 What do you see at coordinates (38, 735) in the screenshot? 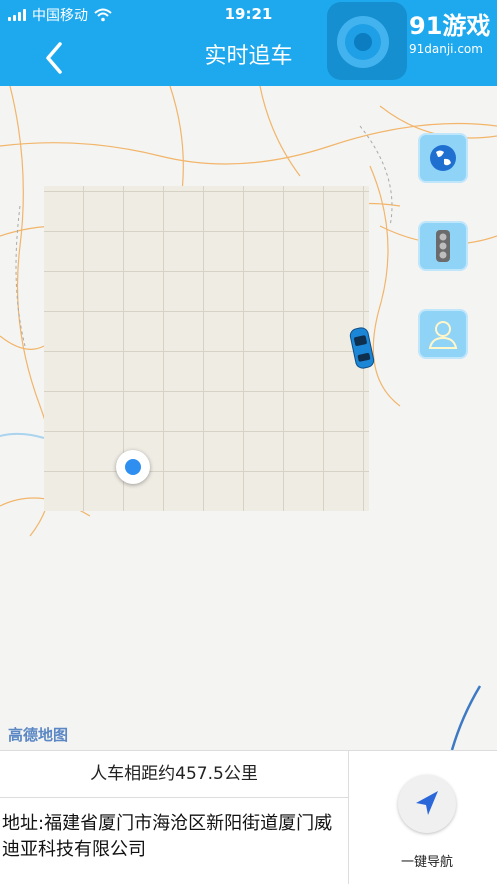
I see `map-attribution: 高德地图` at bounding box center [38, 735].